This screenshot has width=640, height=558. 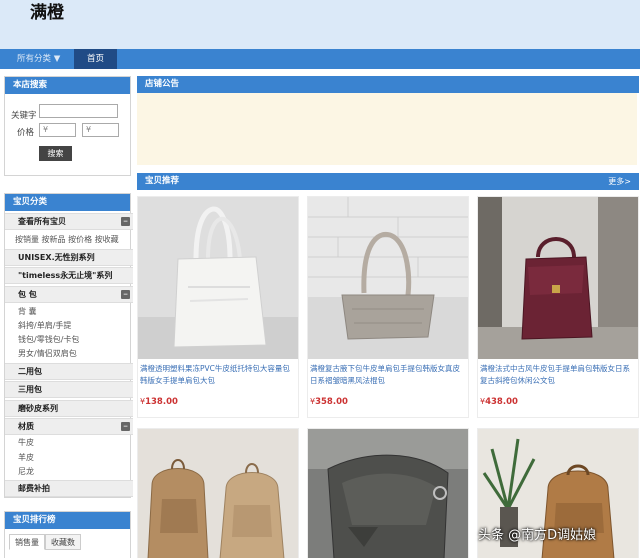 I want to click on subcategory-item: 钱包/零钱包/卡包, so click(x=48, y=339).